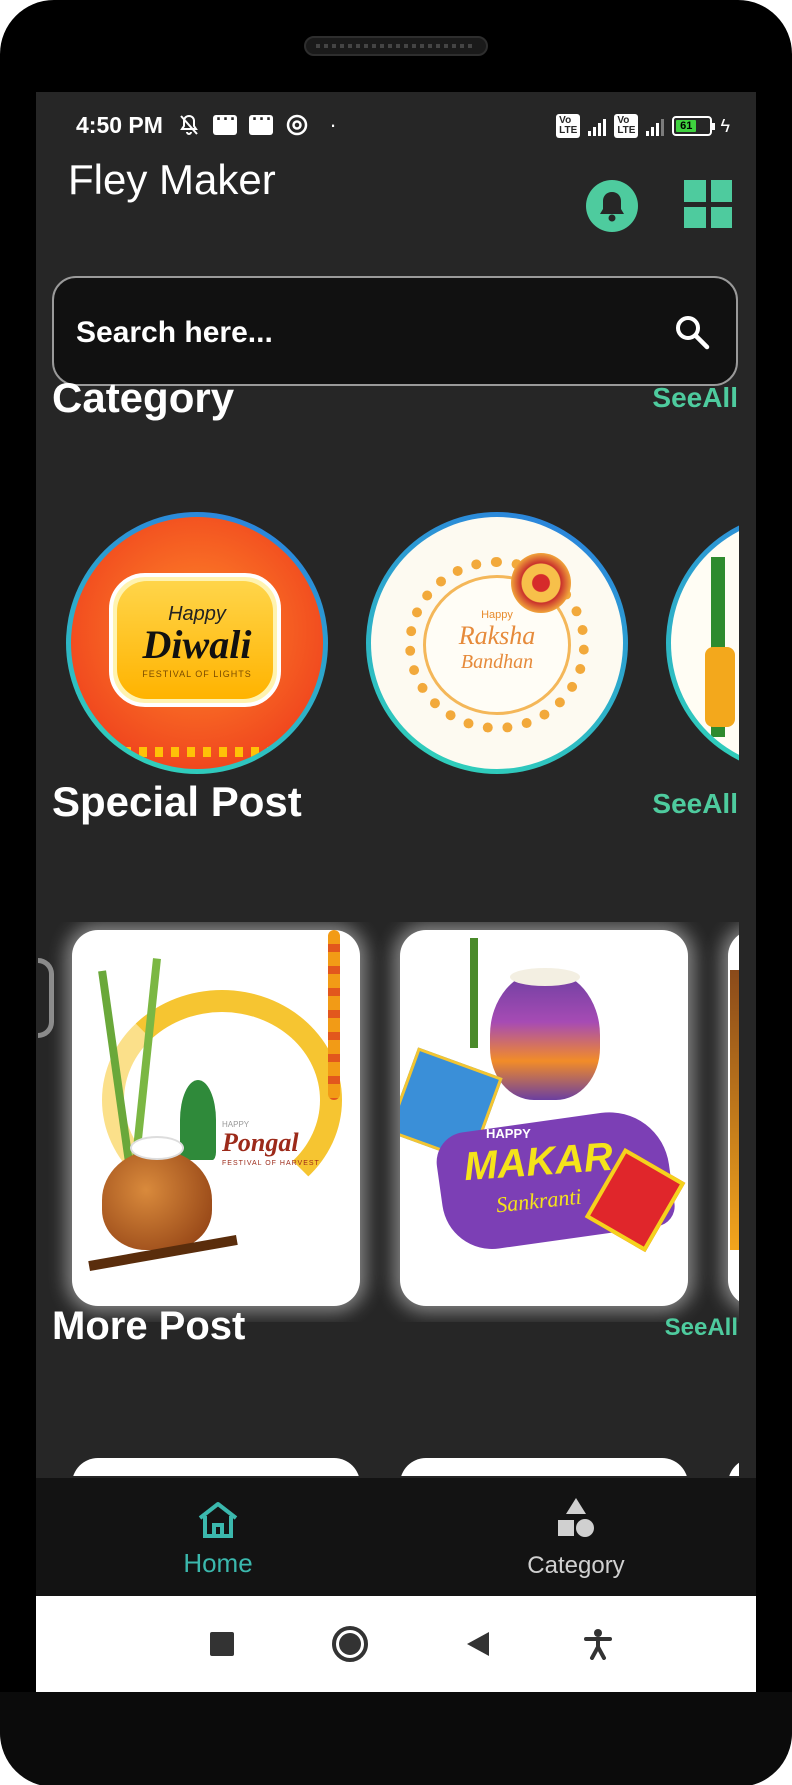  I want to click on nav-home-label: Home, so click(218, 1563).